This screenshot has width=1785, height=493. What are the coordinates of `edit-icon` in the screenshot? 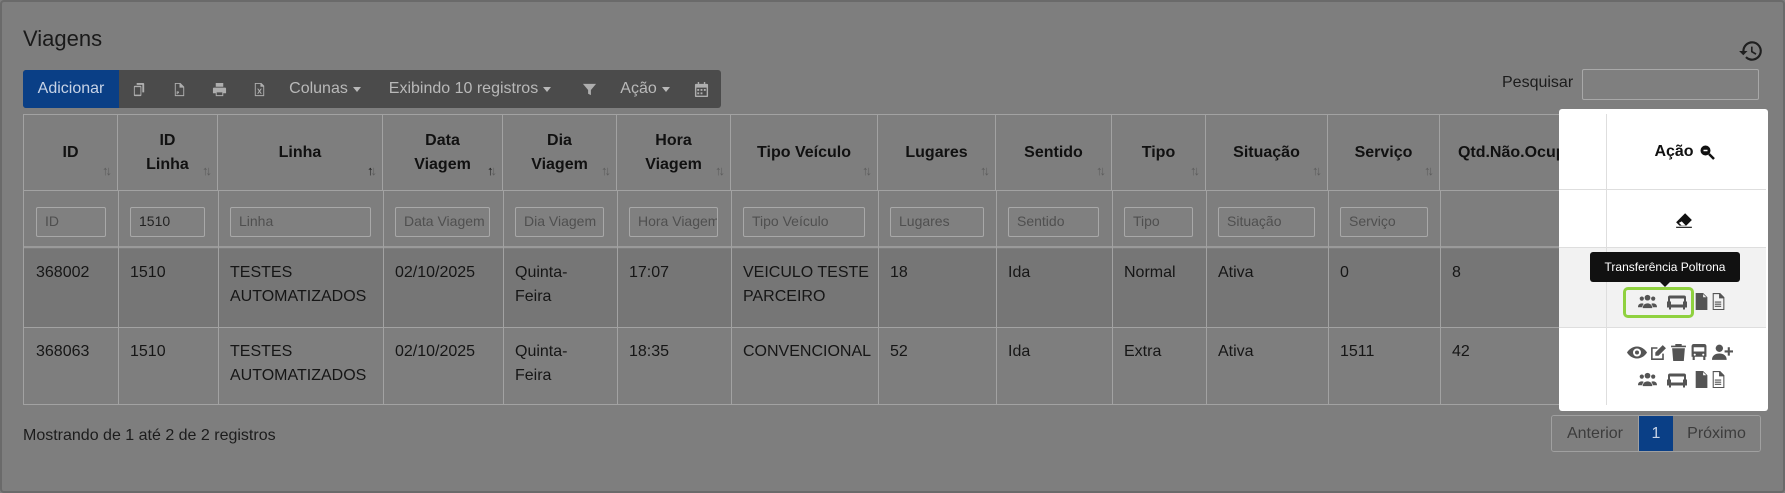 It's located at (1658, 352).